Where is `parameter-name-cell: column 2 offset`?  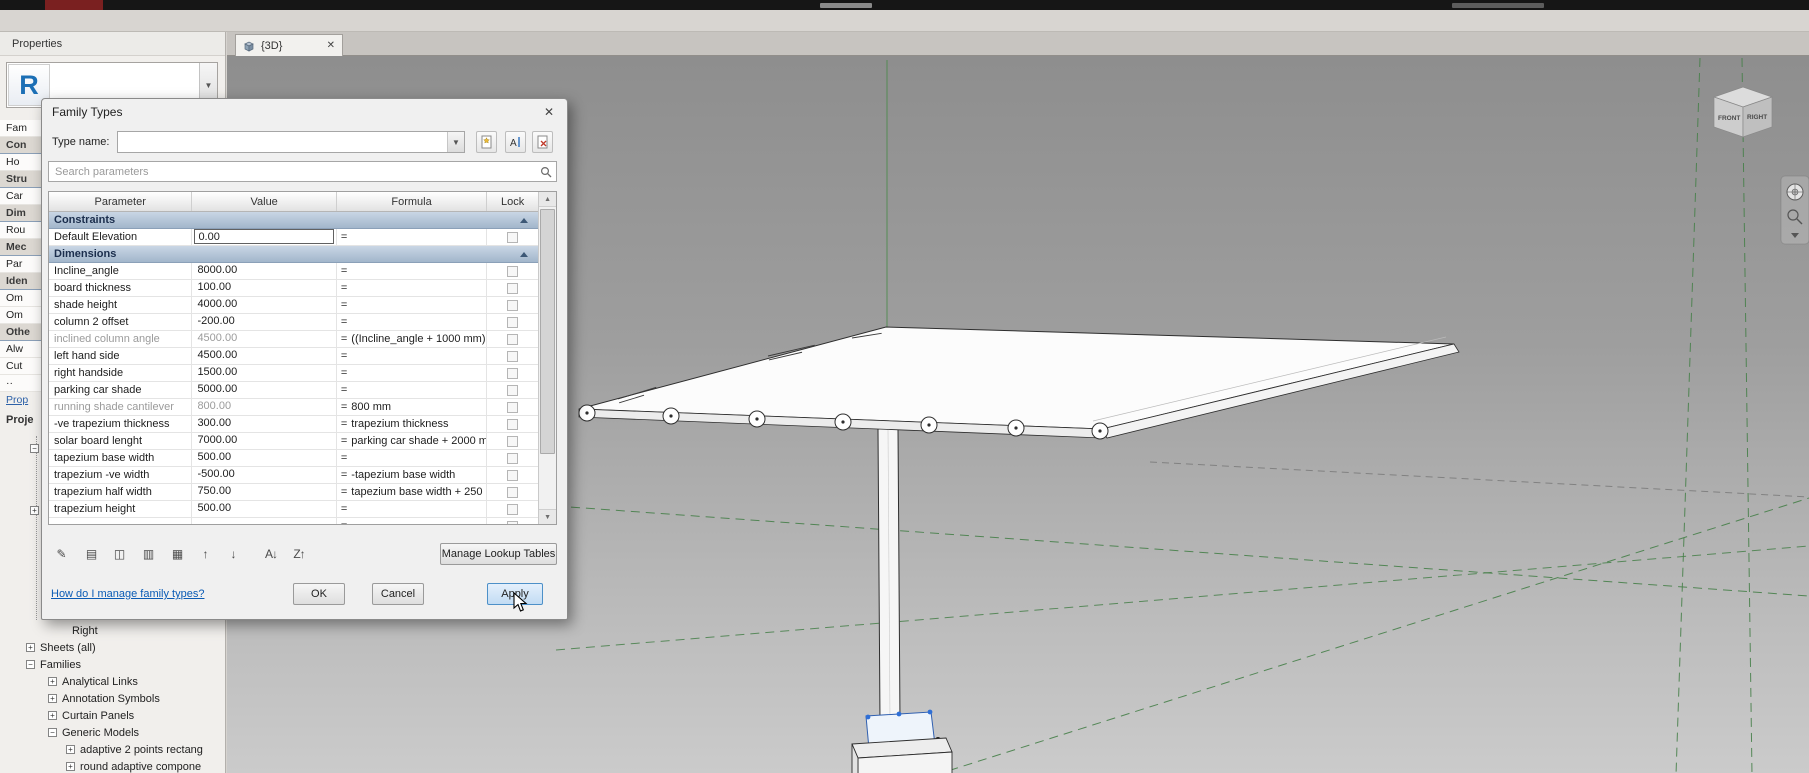 parameter-name-cell: column 2 offset is located at coordinates (121, 322).